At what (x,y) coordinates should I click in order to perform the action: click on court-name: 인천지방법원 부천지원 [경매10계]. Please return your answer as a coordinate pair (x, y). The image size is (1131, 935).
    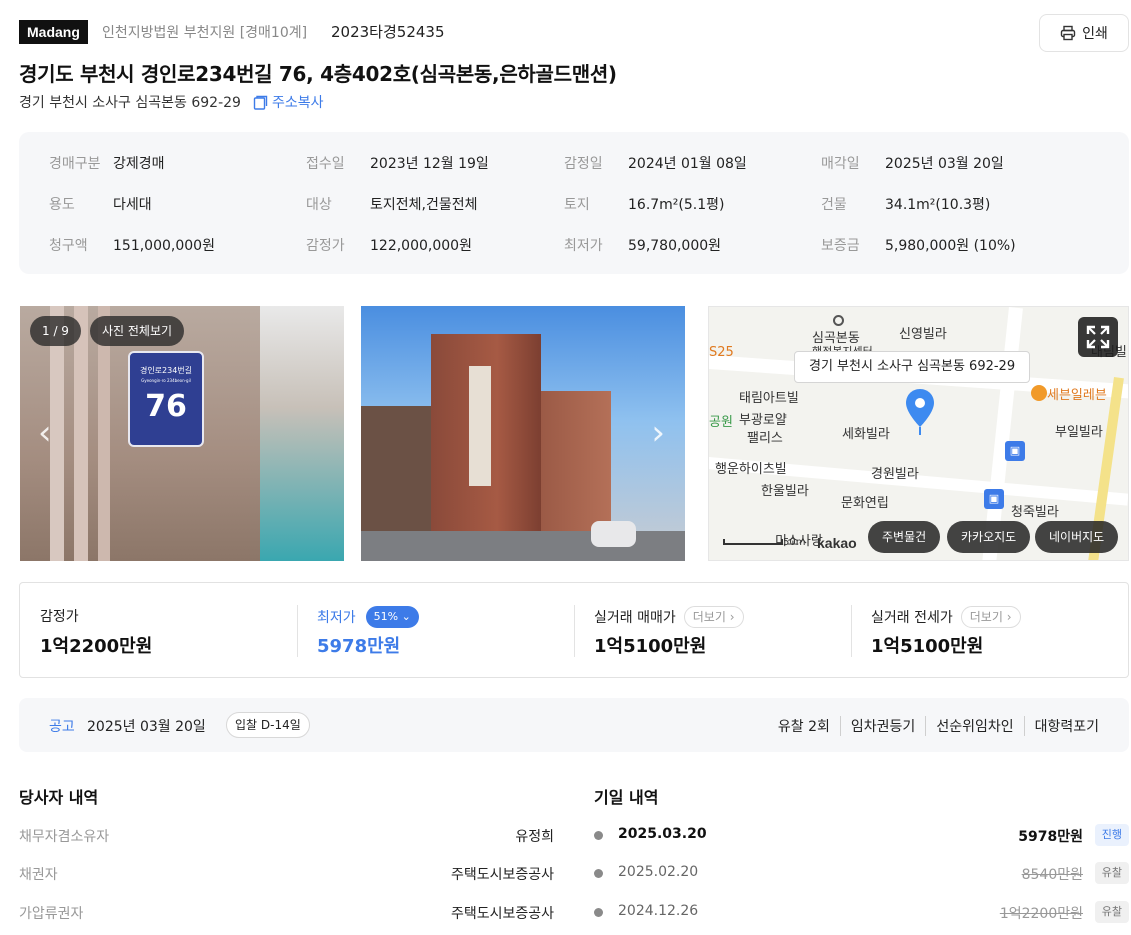
    Looking at the image, I should click on (205, 33).